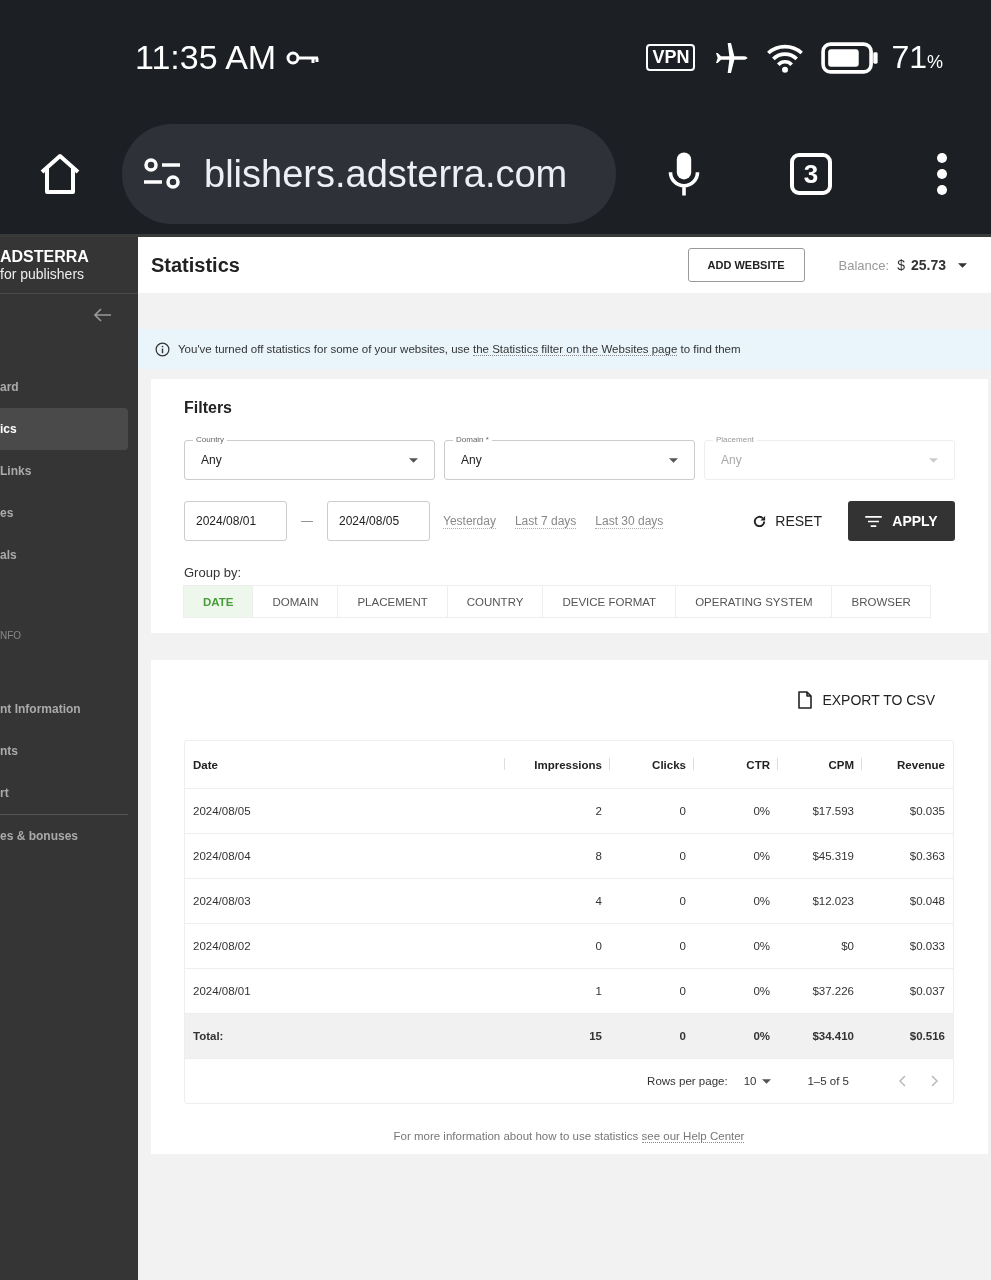 Image resolution: width=991 pixels, height=1280 pixels. What do you see at coordinates (11, 636) in the screenshot?
I see `sidebar-section-title: NFO` at bounding box center [11, 636].